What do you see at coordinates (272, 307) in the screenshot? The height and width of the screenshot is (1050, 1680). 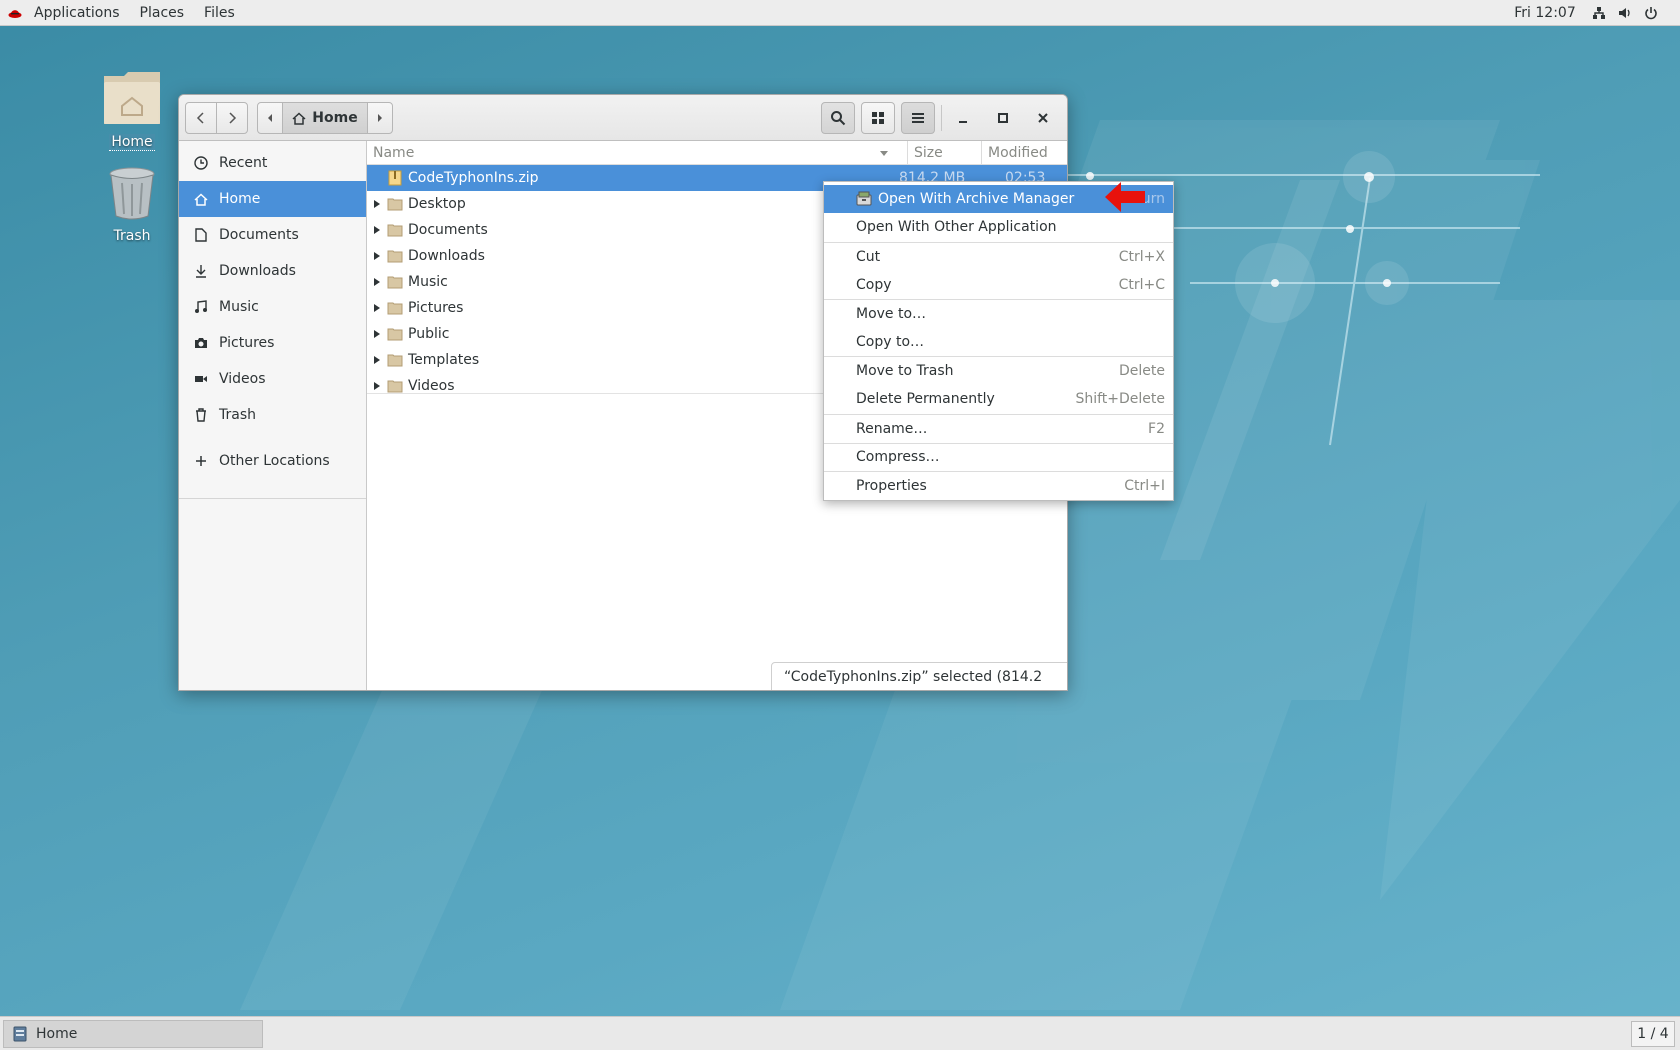 I see `sidebar-item-music: Music` at bounding box center [272, 307].